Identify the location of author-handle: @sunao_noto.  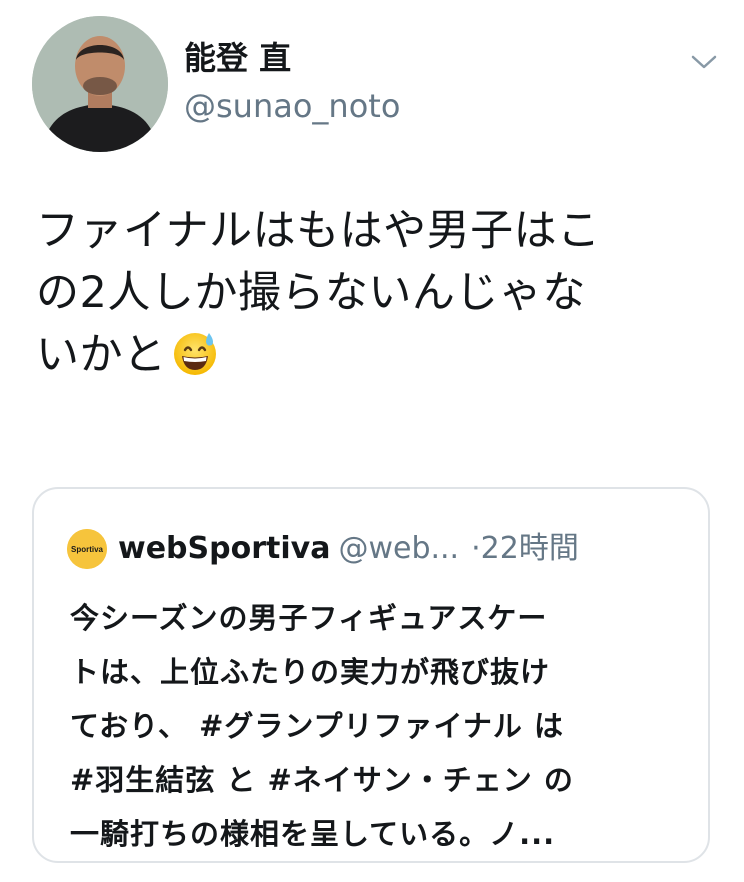
(292, 106).